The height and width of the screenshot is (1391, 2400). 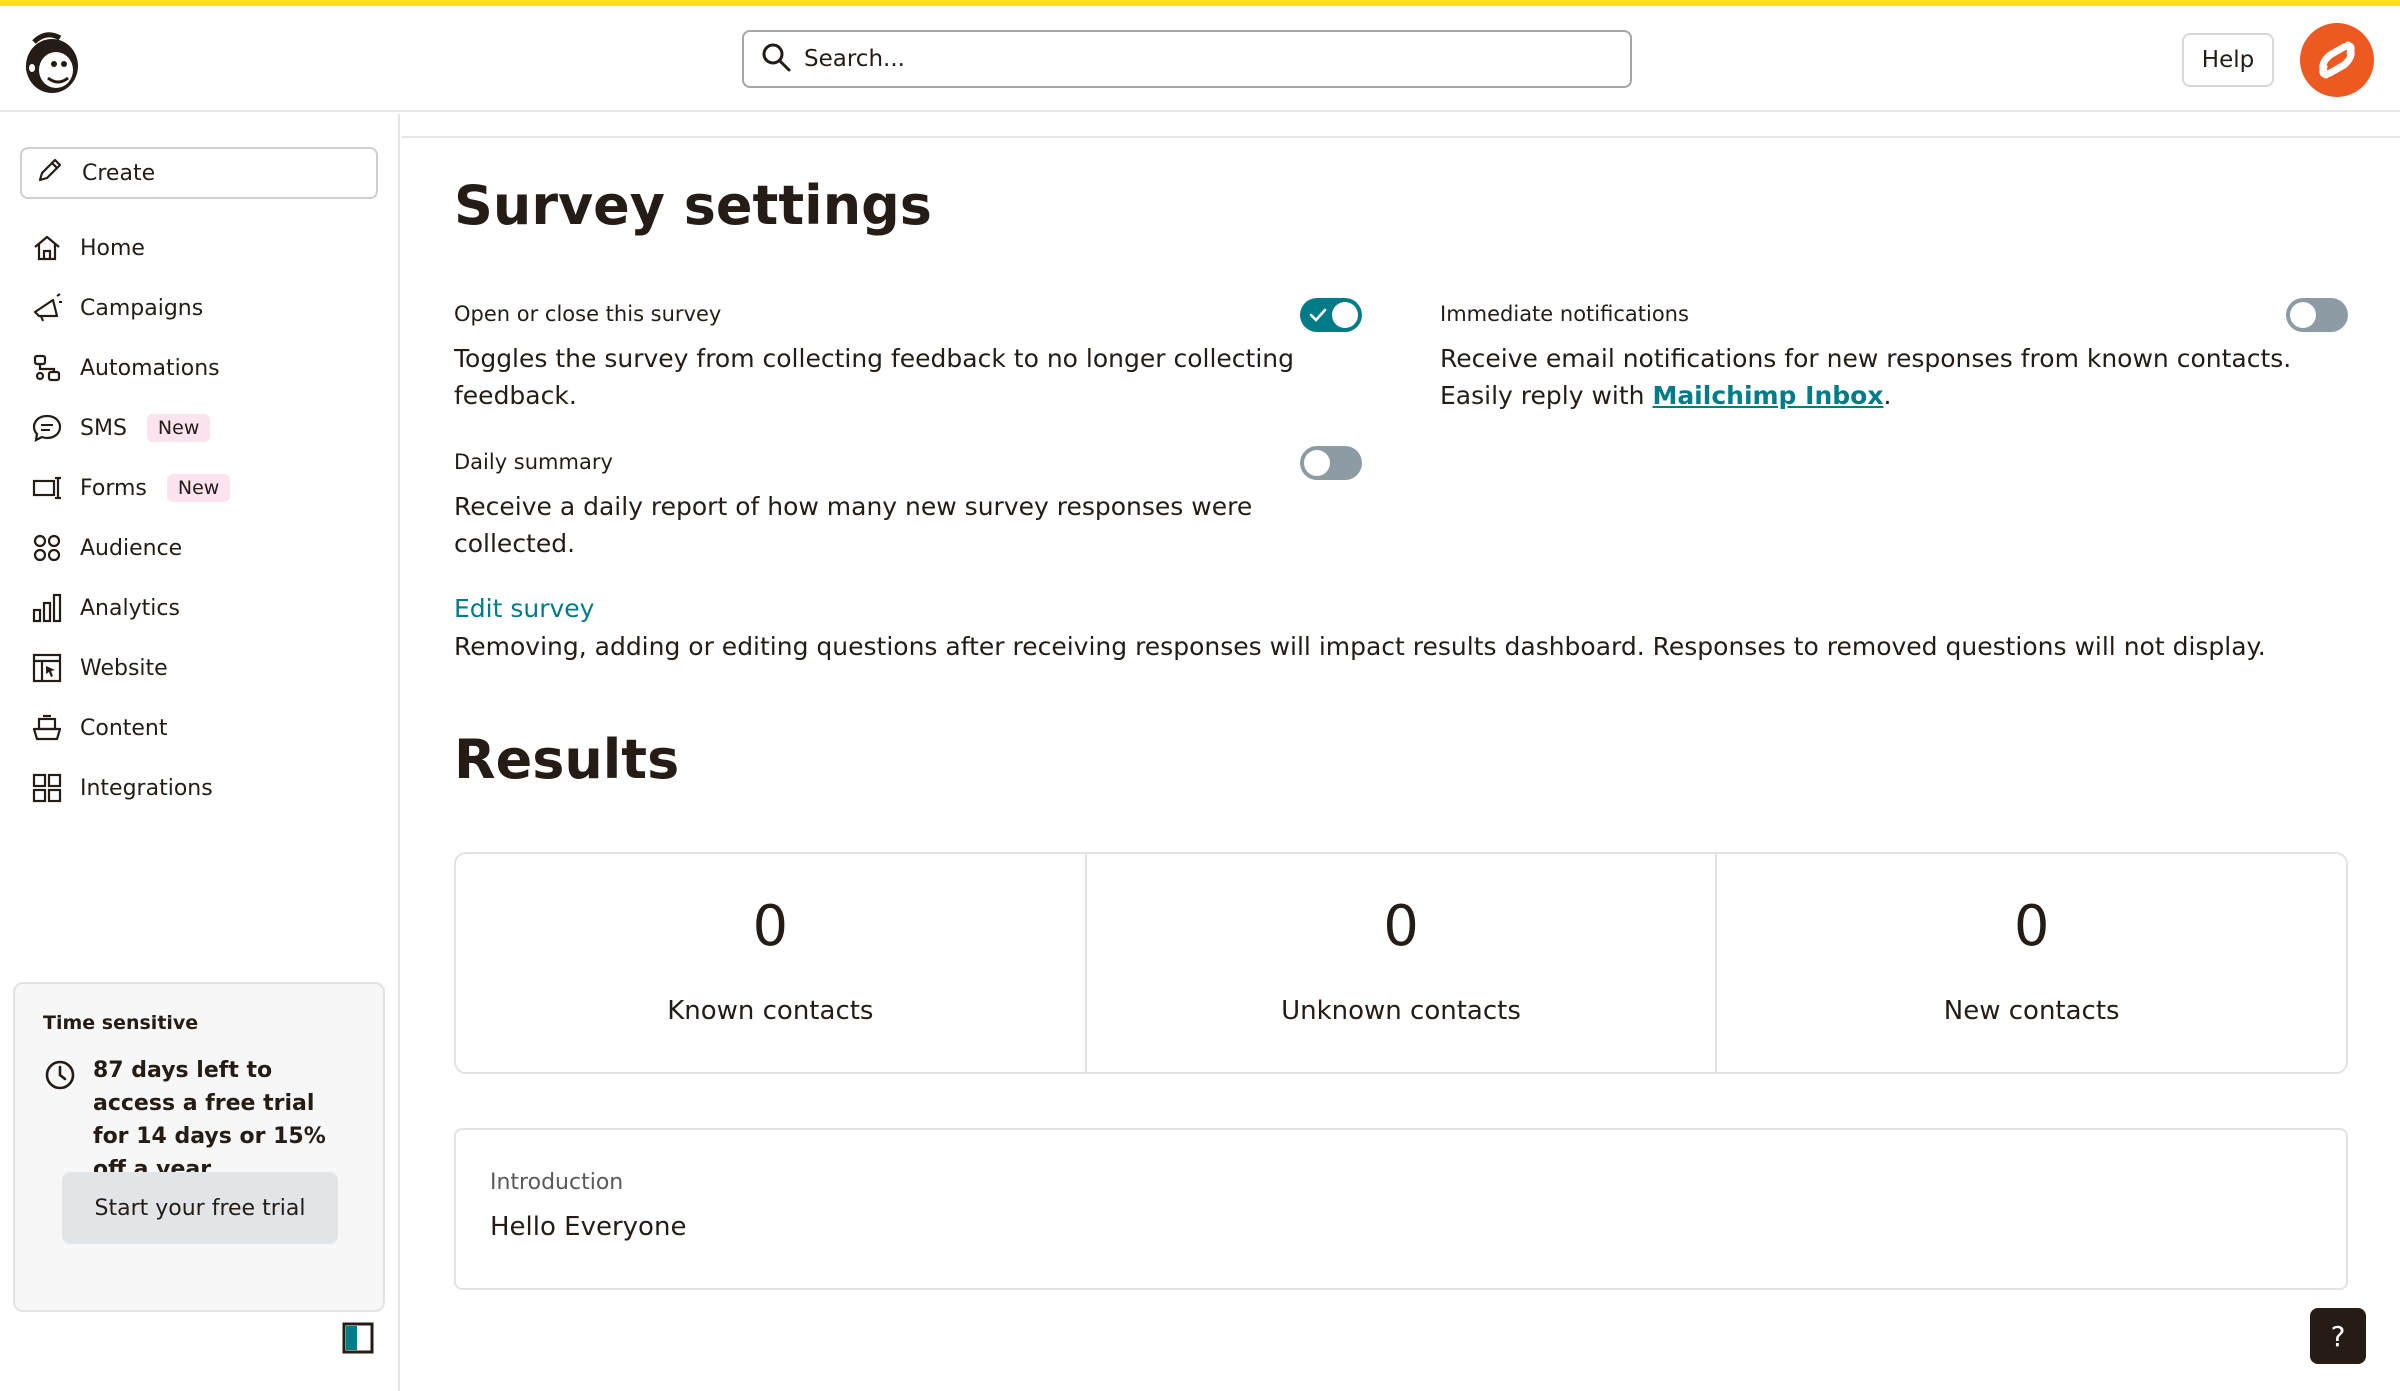 What do you see at coordinates (567, 759) in the screenshot?
I see `results-title: Results` at bounding box center [567, 759].